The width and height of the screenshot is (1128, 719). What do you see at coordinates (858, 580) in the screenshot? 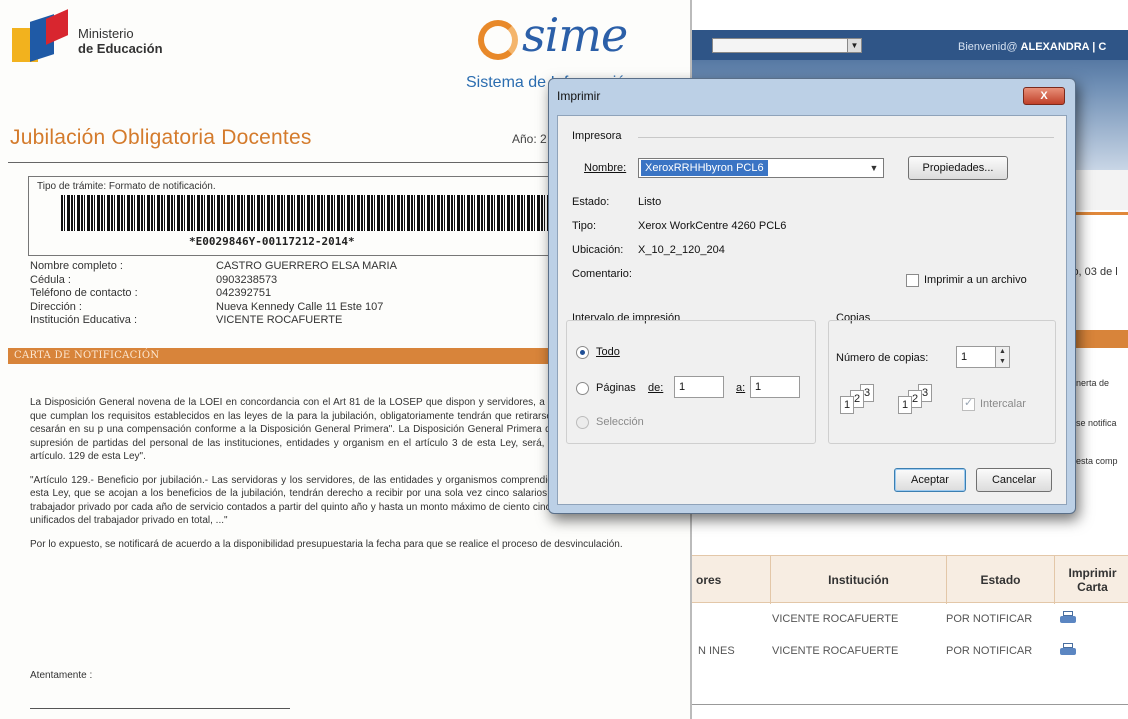
I see `column-header: Institución` at bounding box center [858, 580].